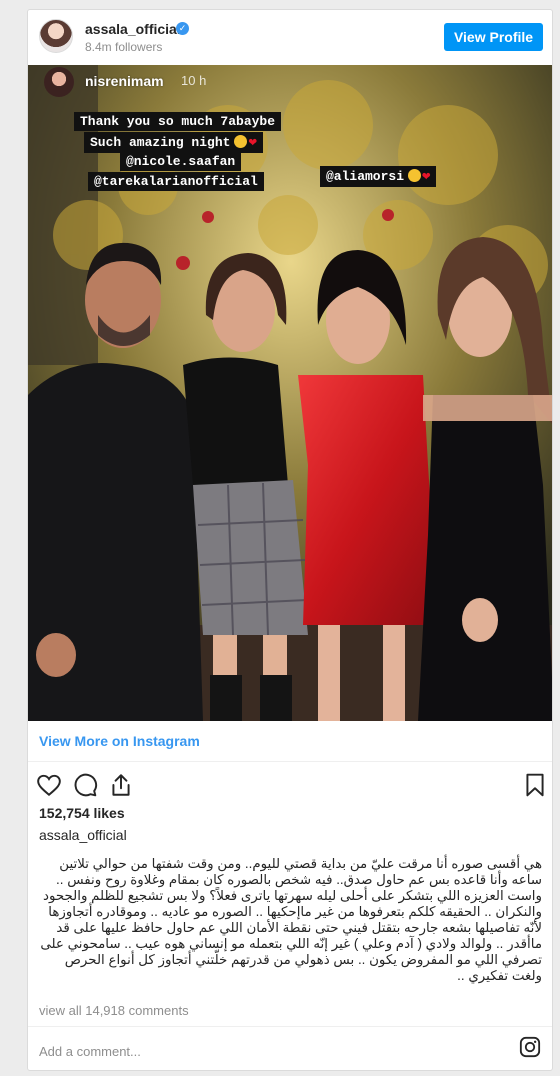 This screenshot has height=1076, width=560. Describe the element at coordinates (530, 1047) in the screenshot. I see `instagram-glyph-icon` at that location.